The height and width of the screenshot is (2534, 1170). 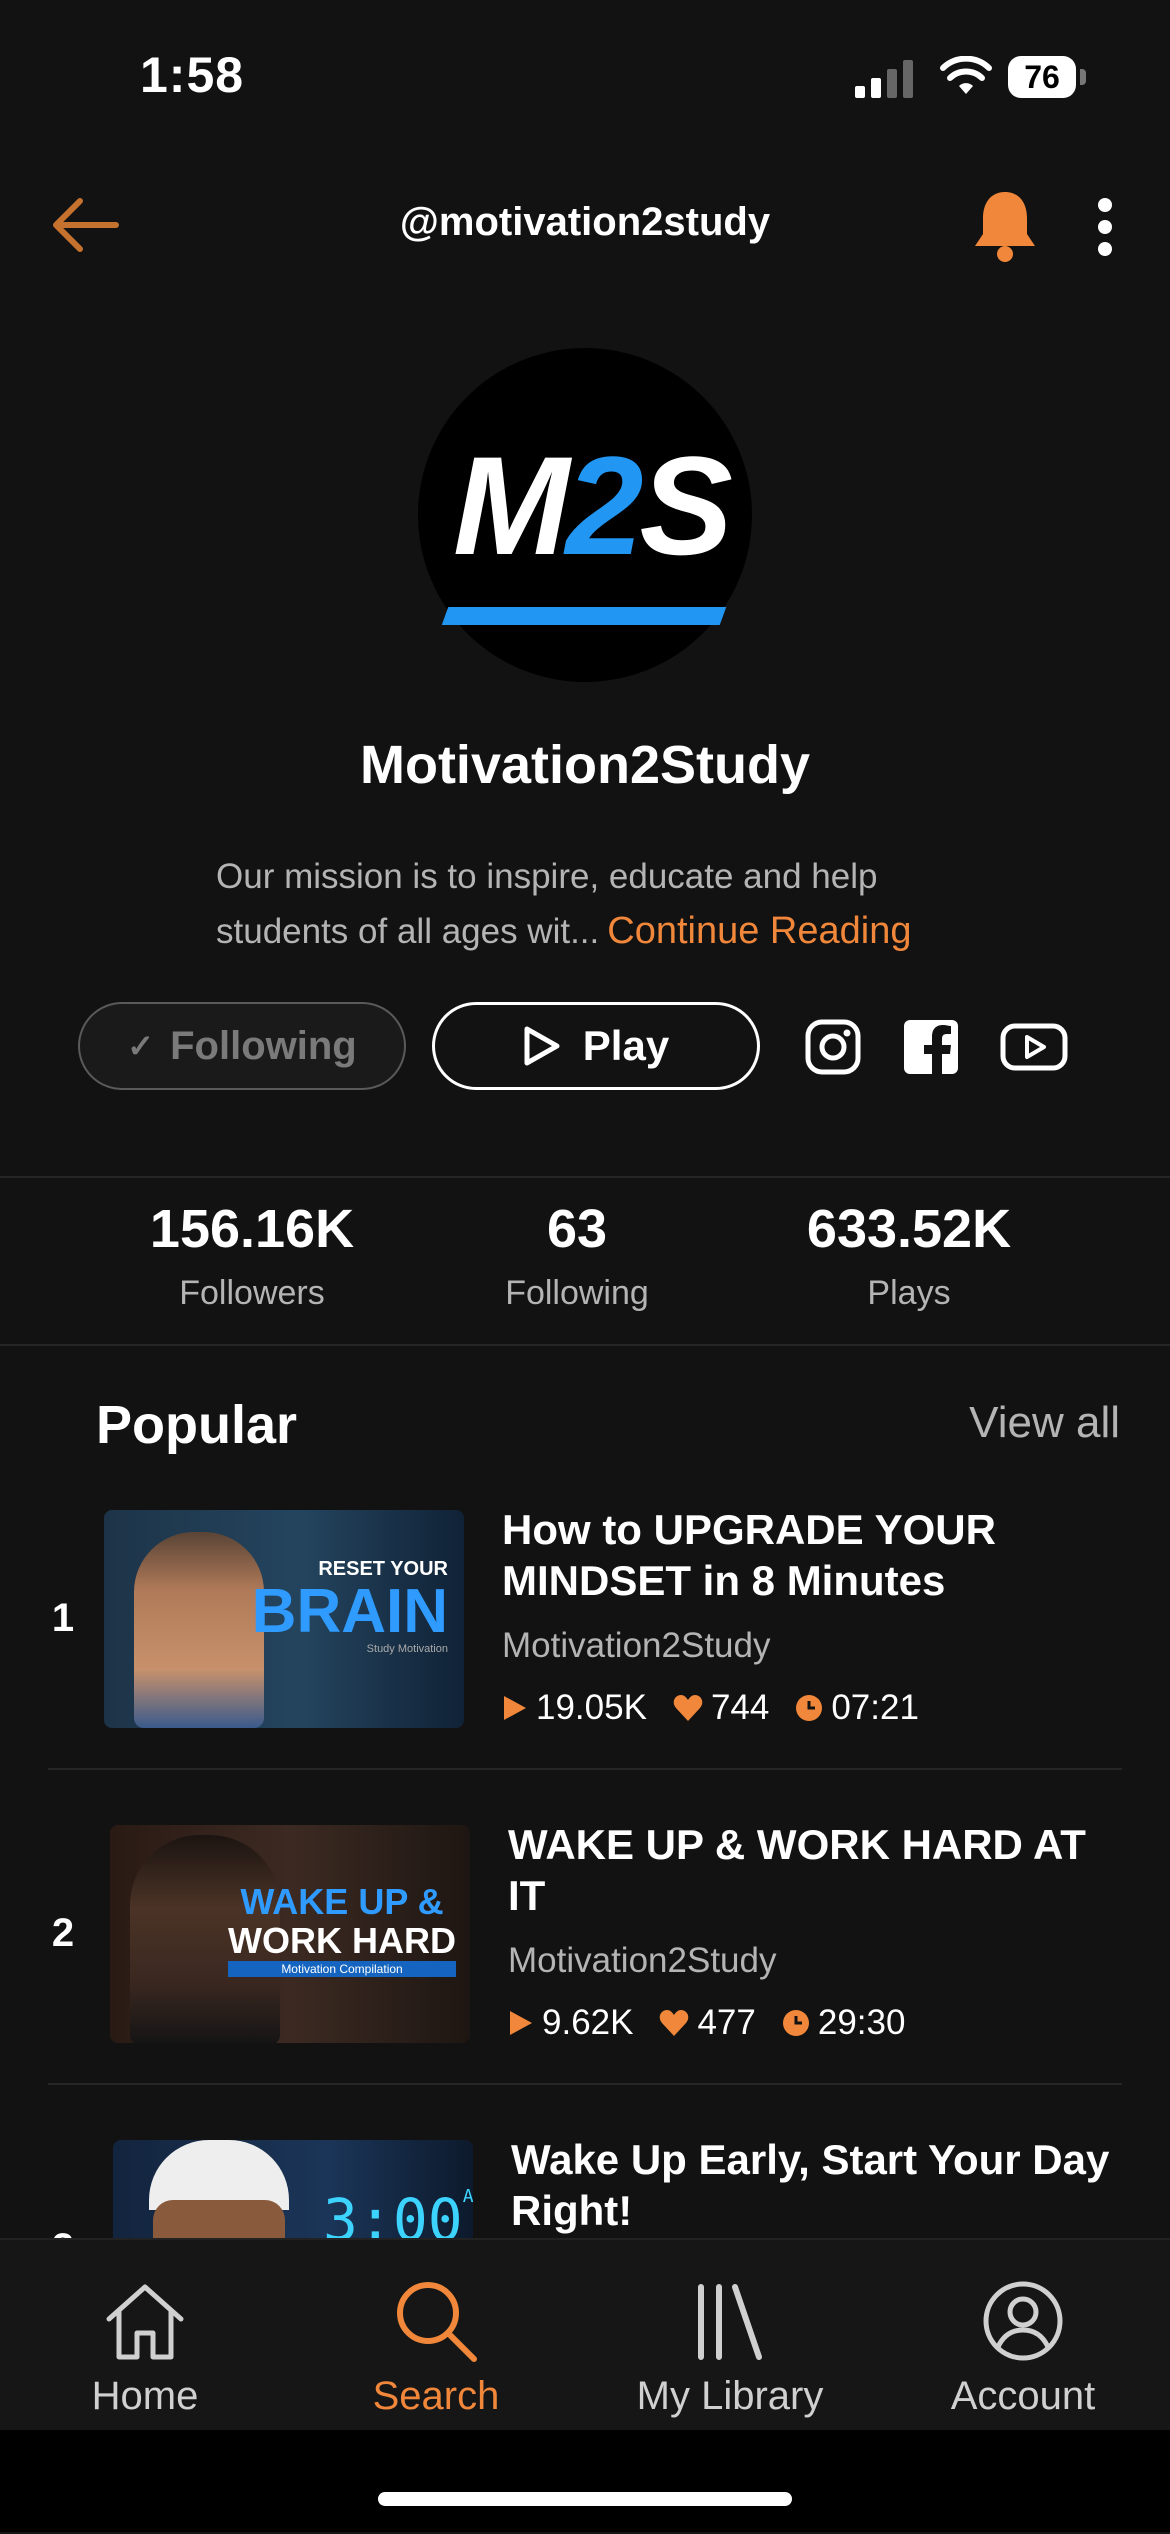 I want to click on track-title: WAKE UP & WORK HARD AT IT, so click(x=797, y=1870).